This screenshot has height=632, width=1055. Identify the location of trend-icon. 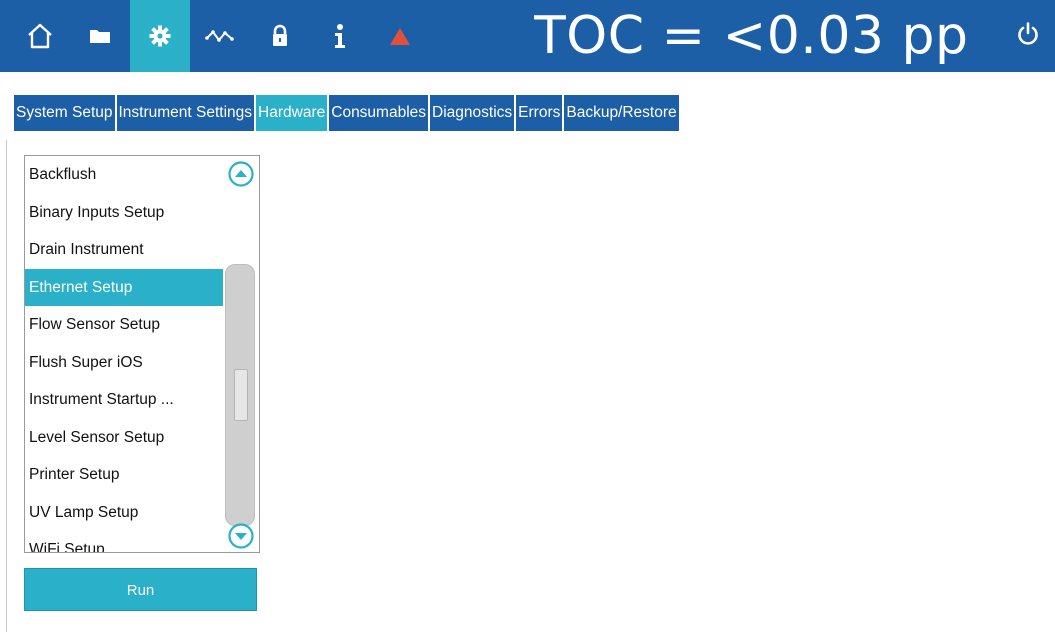
(220, 36).